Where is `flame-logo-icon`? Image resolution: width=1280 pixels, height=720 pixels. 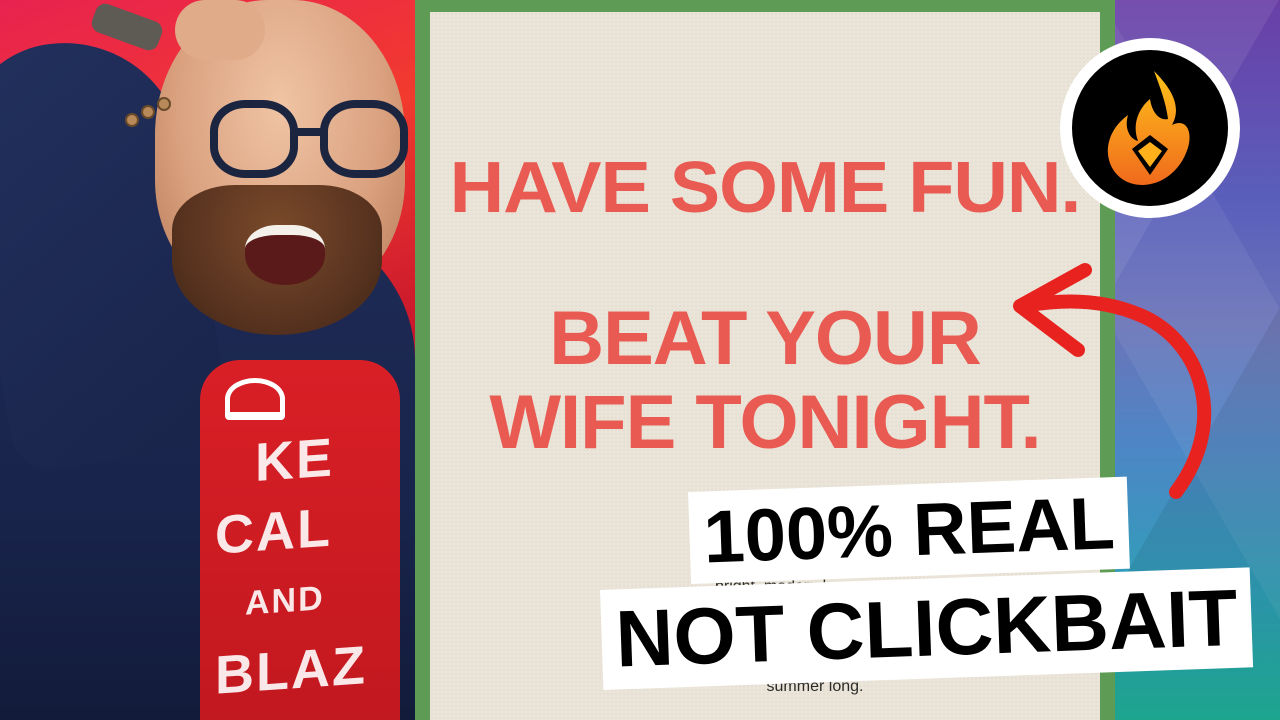
flame-logo-icon is located at coordinates (1148, 128).